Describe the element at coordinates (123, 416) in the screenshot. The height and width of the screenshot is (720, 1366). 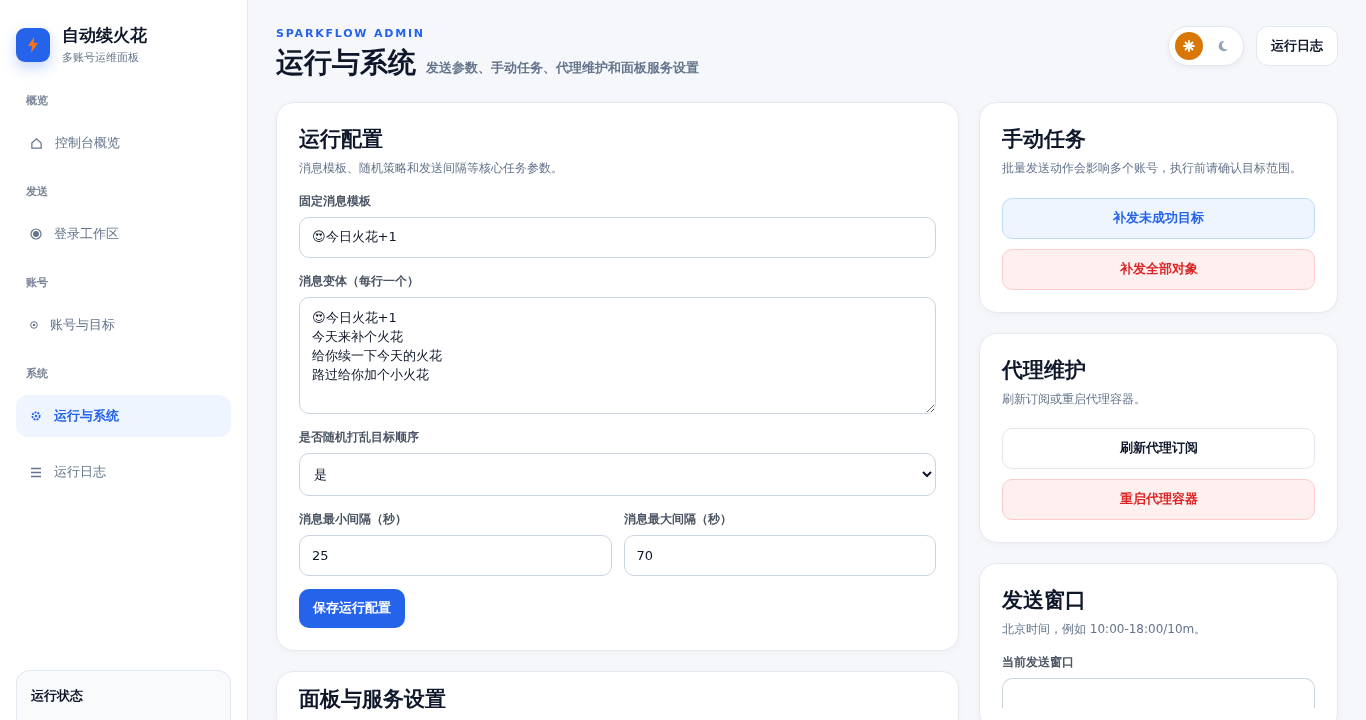
I see `nav-item: 运行与系统` at that location.